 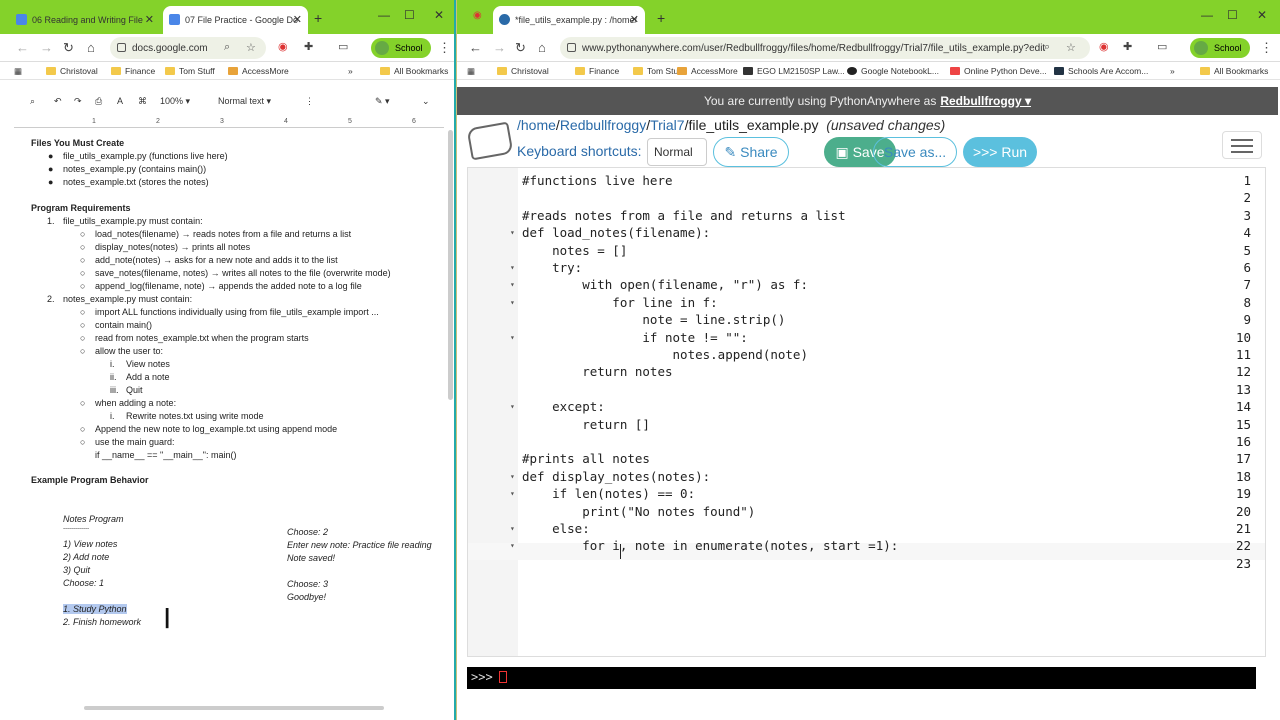 I want to click on code-line: notes.append(note), so click(x=665, y=354).